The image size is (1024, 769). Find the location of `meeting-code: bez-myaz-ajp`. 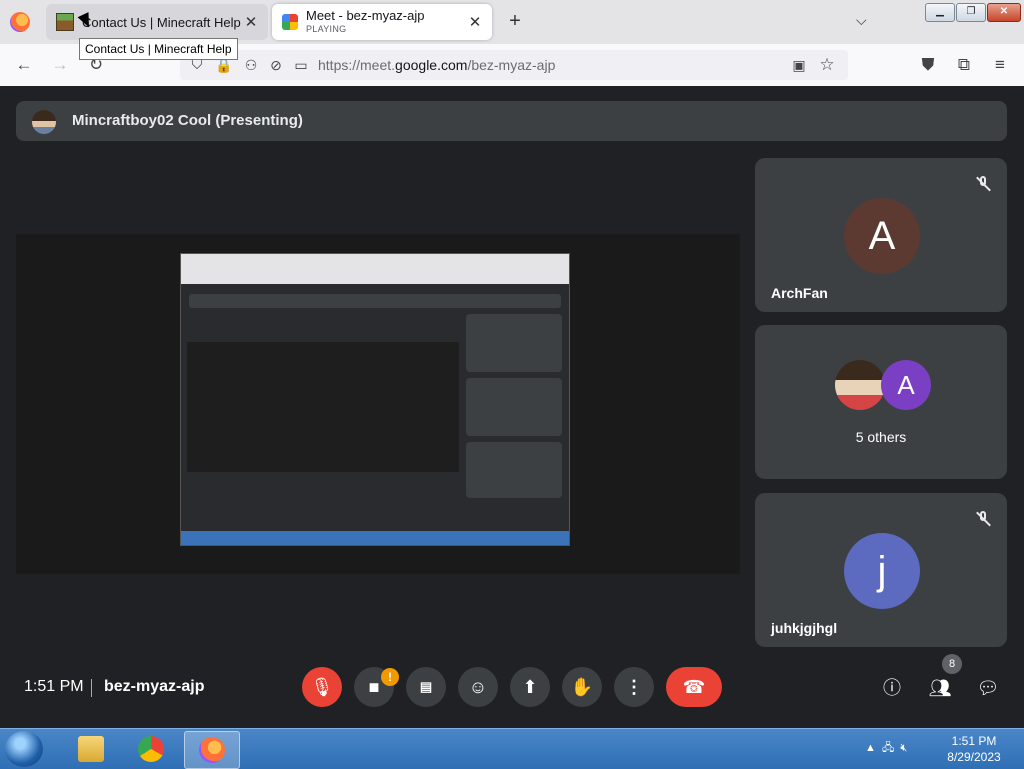

meeting-code: bez-myaz-ajp is located at coordinates (154, 686).